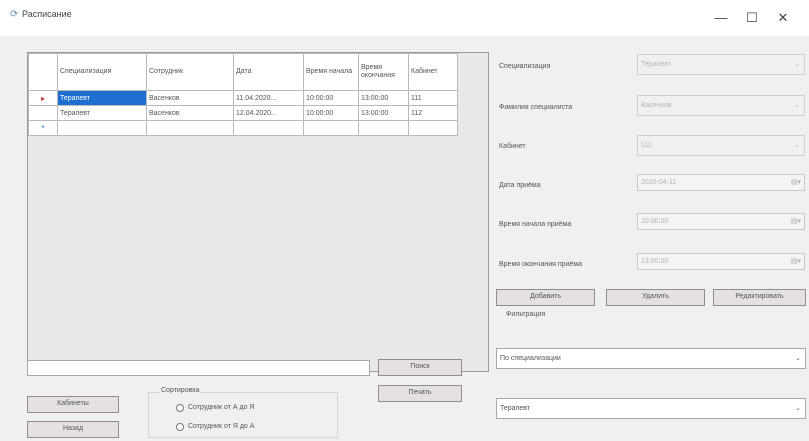 The width and height of the screenshot is (809, 441). Describe the element at coordinates (655, 221) in the screenshot. I see `start-time-value: 10:00:00` at that location.